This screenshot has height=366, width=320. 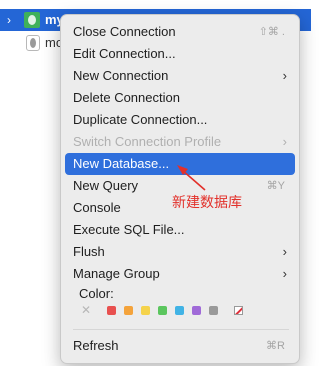 What do you see at coordinates (145, 310) in the screenshot?
I see `color-swatch-yellow` at bounding box center [145, 310].